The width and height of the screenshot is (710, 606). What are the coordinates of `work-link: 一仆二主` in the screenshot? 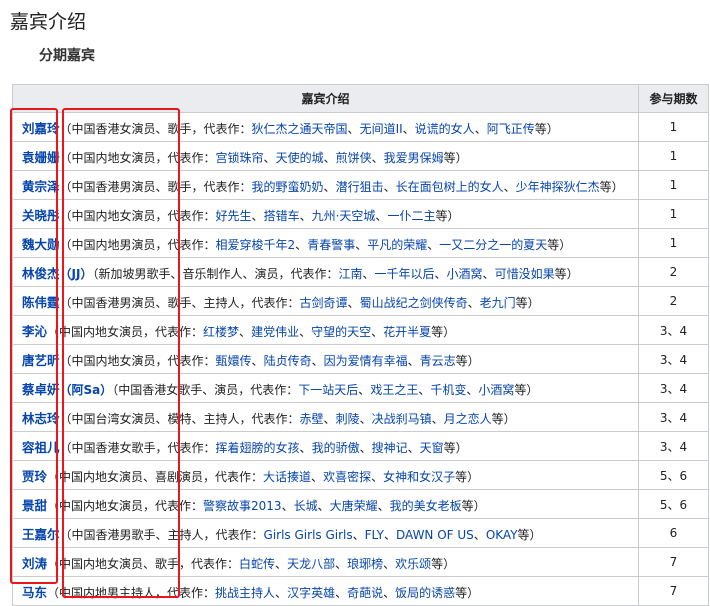 It's located at (411, 216).